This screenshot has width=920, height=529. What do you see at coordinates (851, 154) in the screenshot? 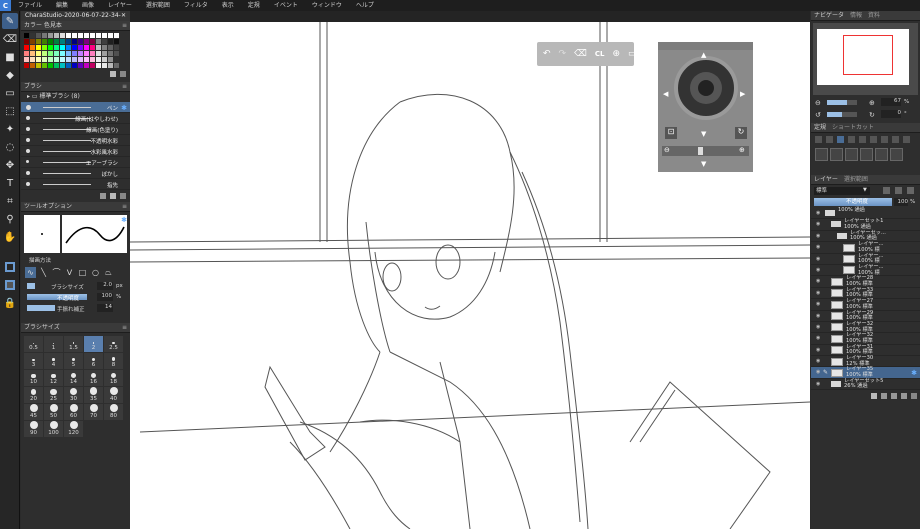
I see `concentric-ruler-icon` at bounding box center [851, 154].